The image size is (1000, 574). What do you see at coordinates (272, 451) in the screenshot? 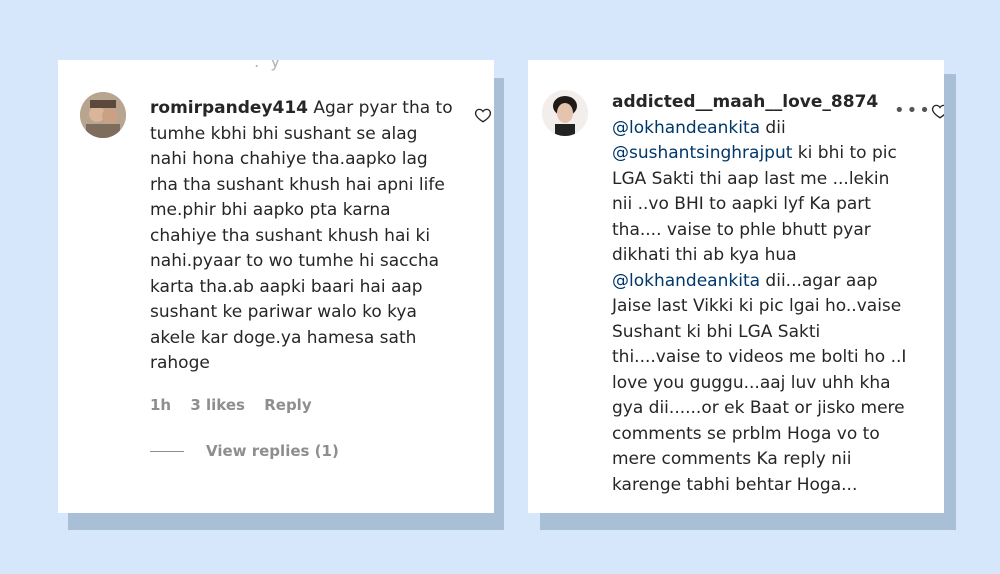
I see `view-replies-label: View replies (1)` at bounding box center [272, 451].